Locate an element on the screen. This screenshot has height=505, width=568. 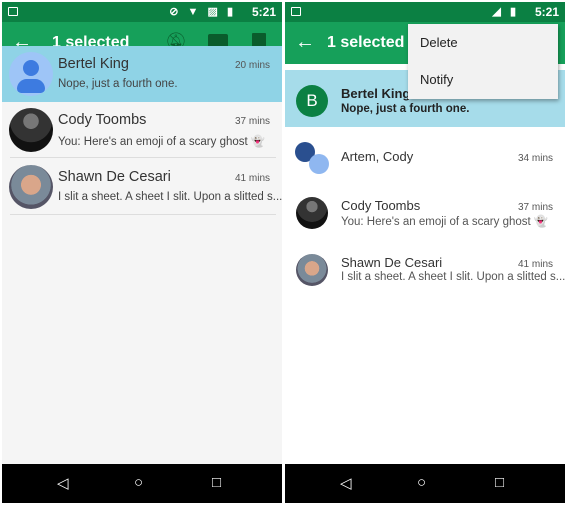
selection-count: 1 selected is located at coordinates (366, 42).